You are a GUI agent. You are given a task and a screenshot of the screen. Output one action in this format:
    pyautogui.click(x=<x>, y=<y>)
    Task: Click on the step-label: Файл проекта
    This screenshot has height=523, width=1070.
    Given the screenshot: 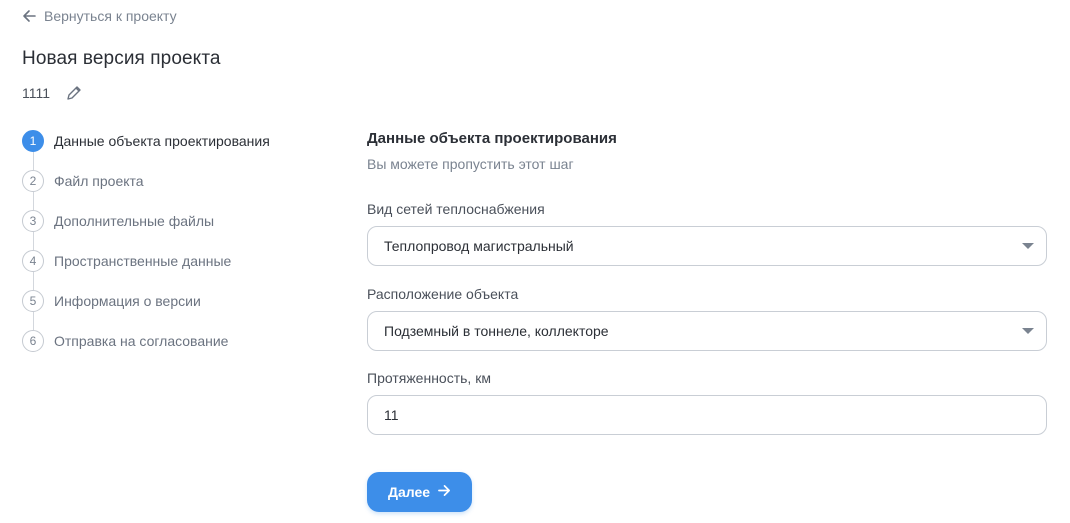 What is the action you would take?
    pyautogui.click(x=99, y=181)
    